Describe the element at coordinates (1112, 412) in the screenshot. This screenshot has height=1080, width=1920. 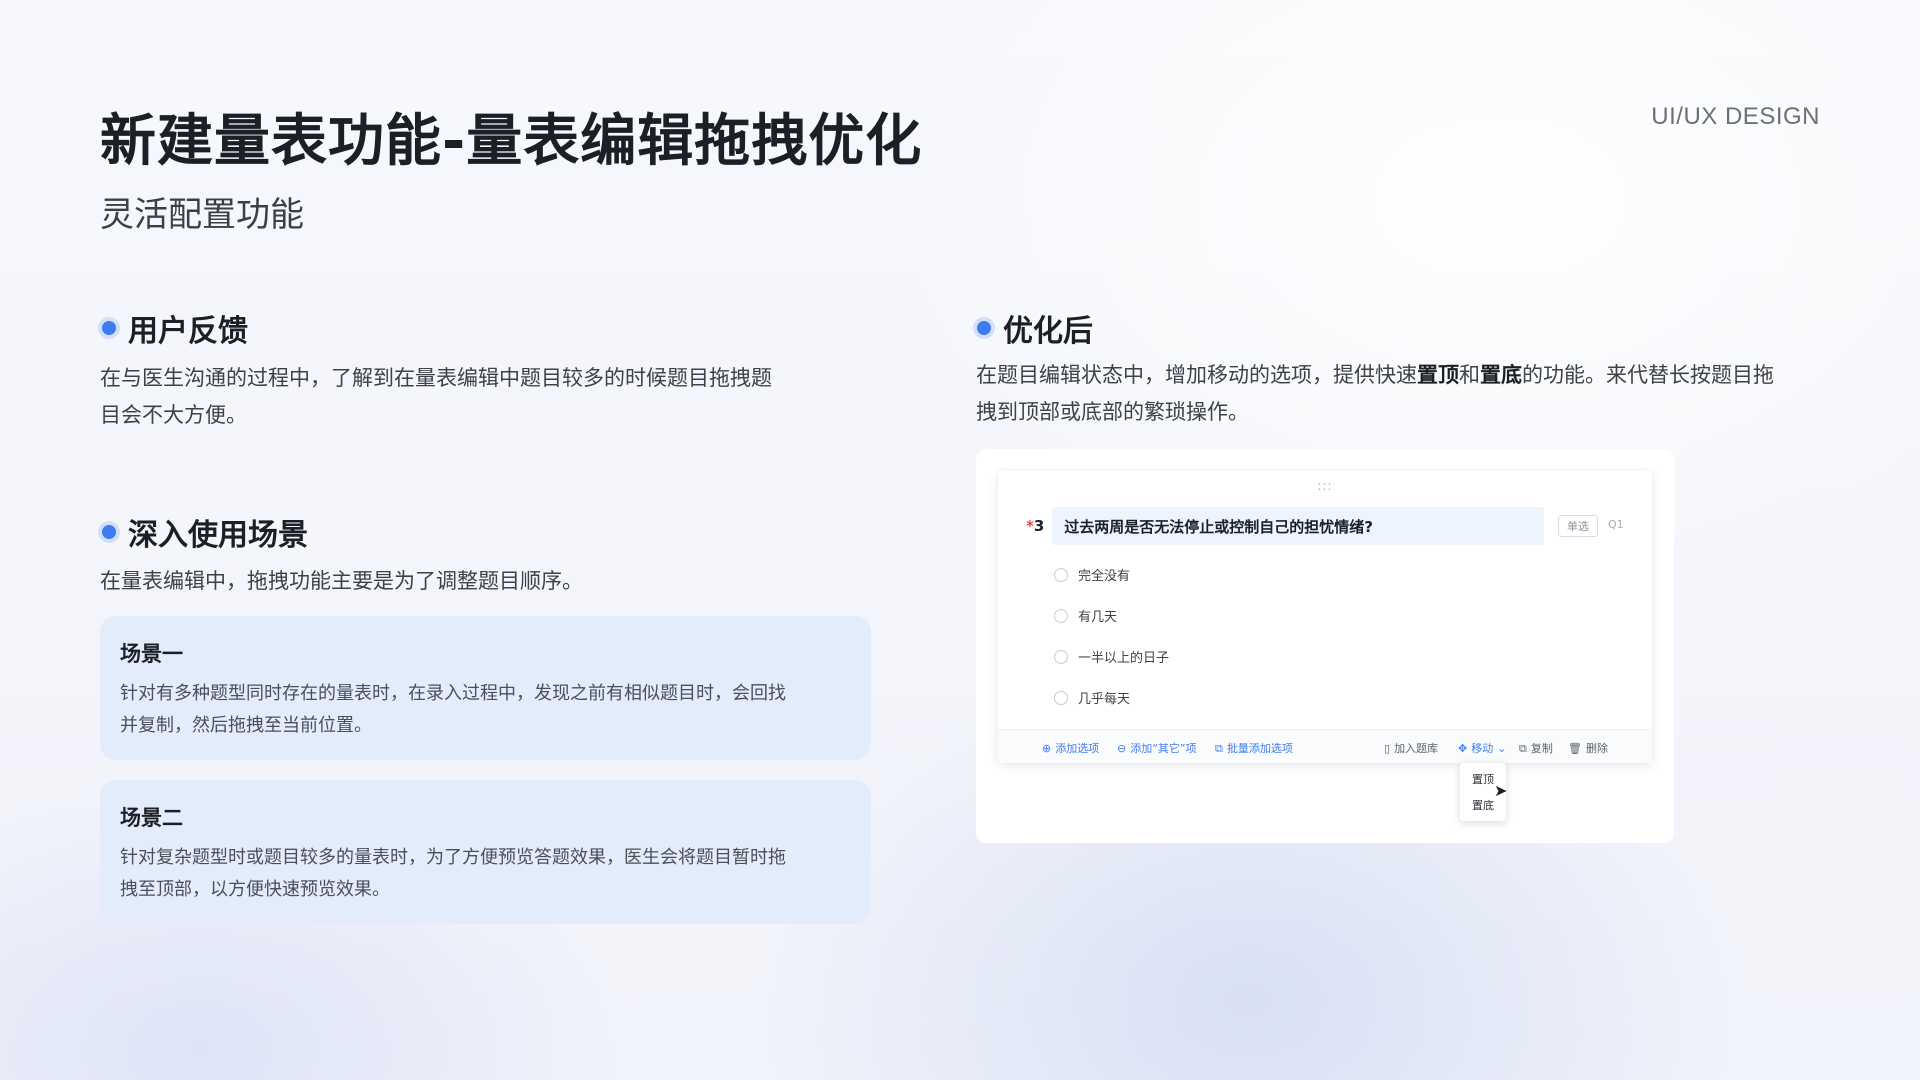
I see `optimized-line-2: 拽到顶部或底部的繁琐操作。` at that location.